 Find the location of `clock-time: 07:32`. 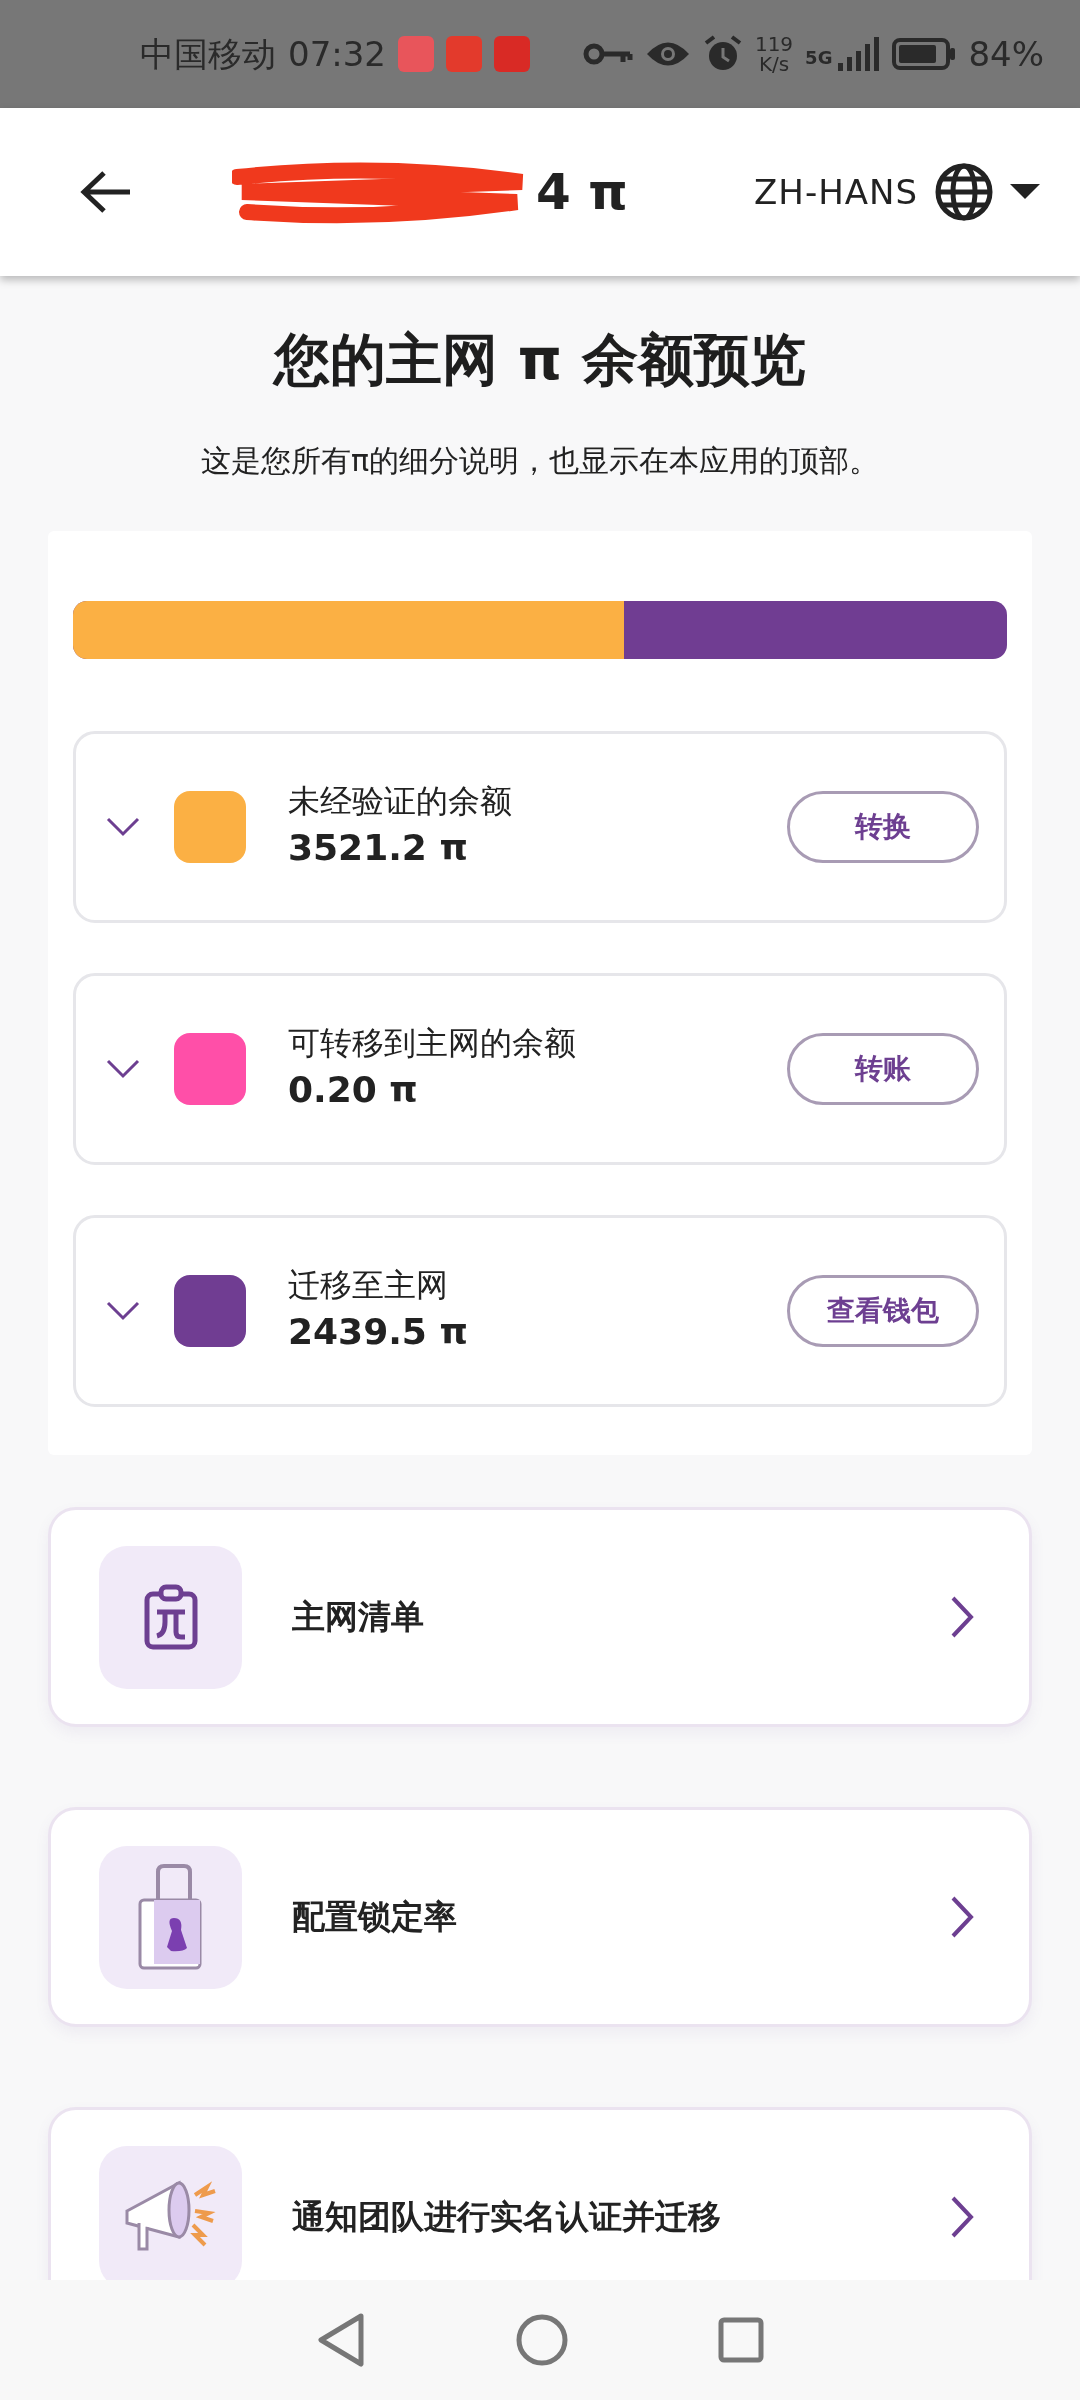

clock-time: 07:32 is located at coordinates (337, 54).